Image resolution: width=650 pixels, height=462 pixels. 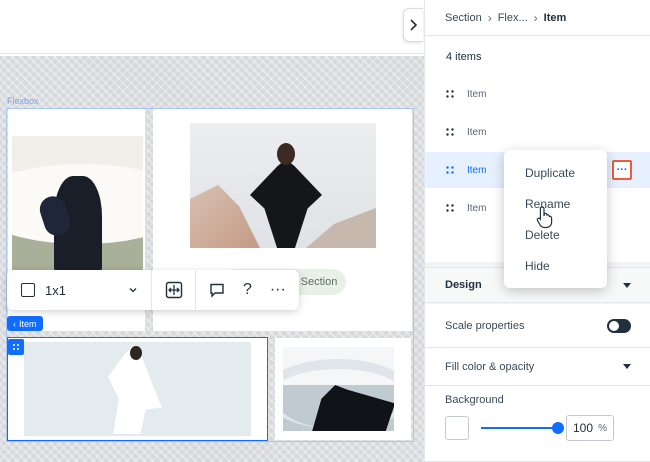 I want to click on drag-handle-icon, so click(x=16, y=347).